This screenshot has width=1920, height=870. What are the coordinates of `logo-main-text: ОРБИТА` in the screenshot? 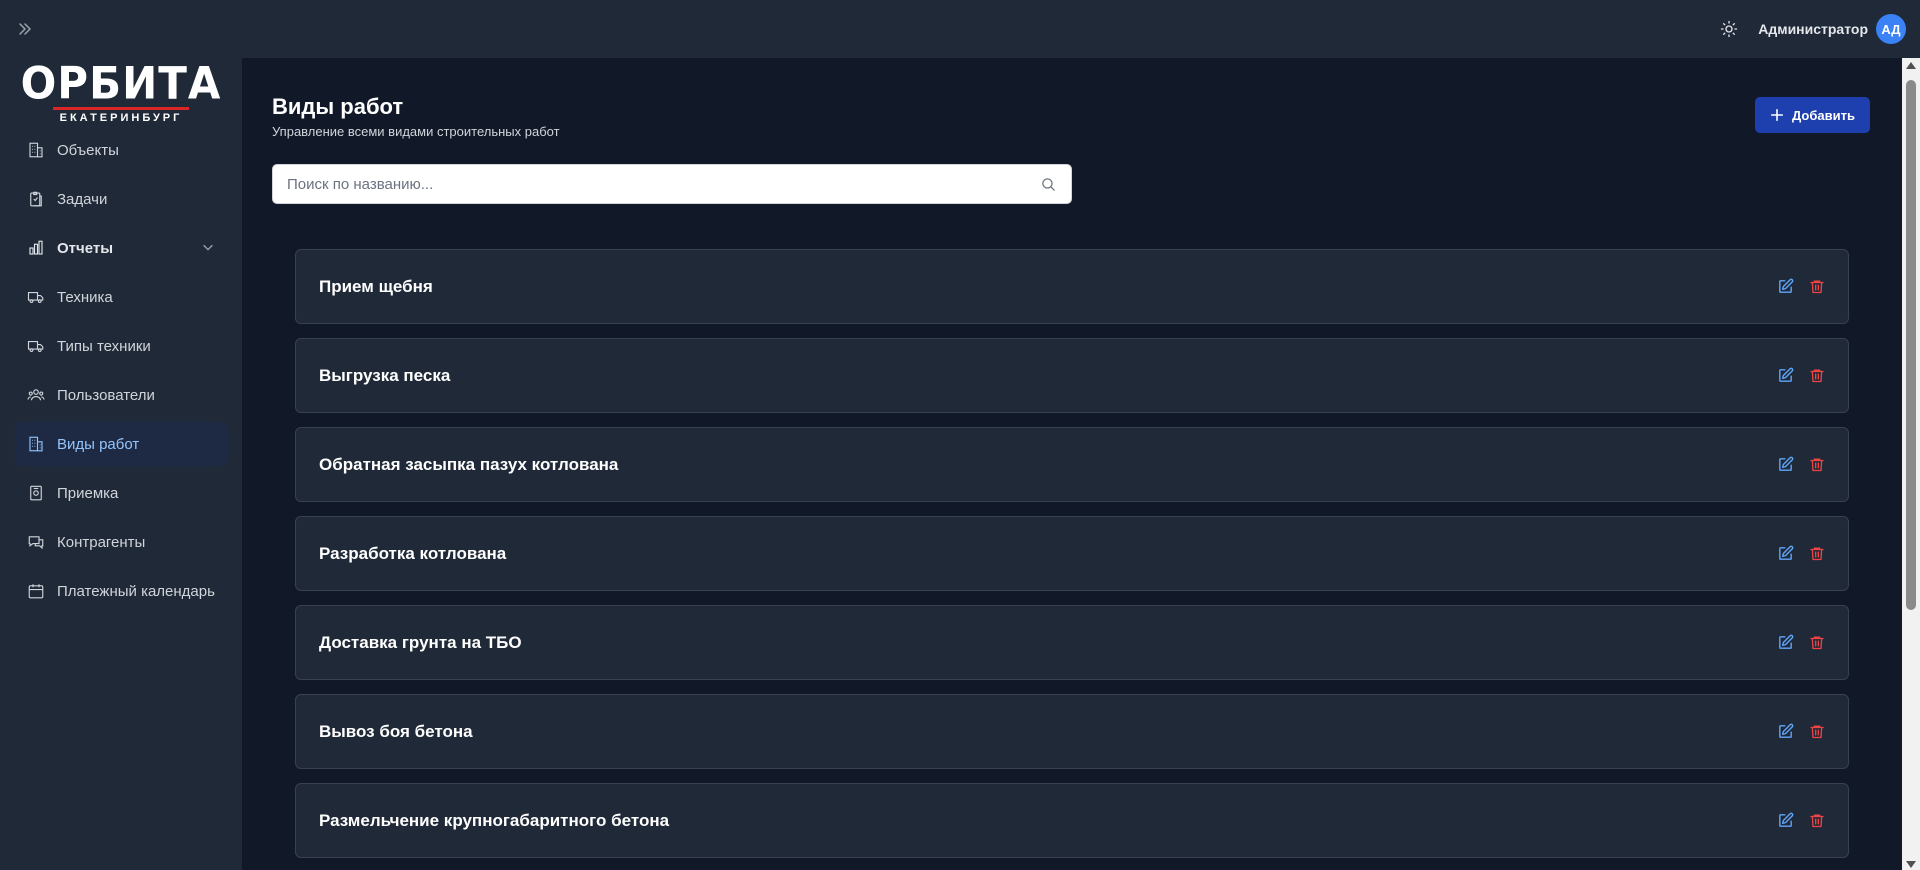 It's located at (121, 83).